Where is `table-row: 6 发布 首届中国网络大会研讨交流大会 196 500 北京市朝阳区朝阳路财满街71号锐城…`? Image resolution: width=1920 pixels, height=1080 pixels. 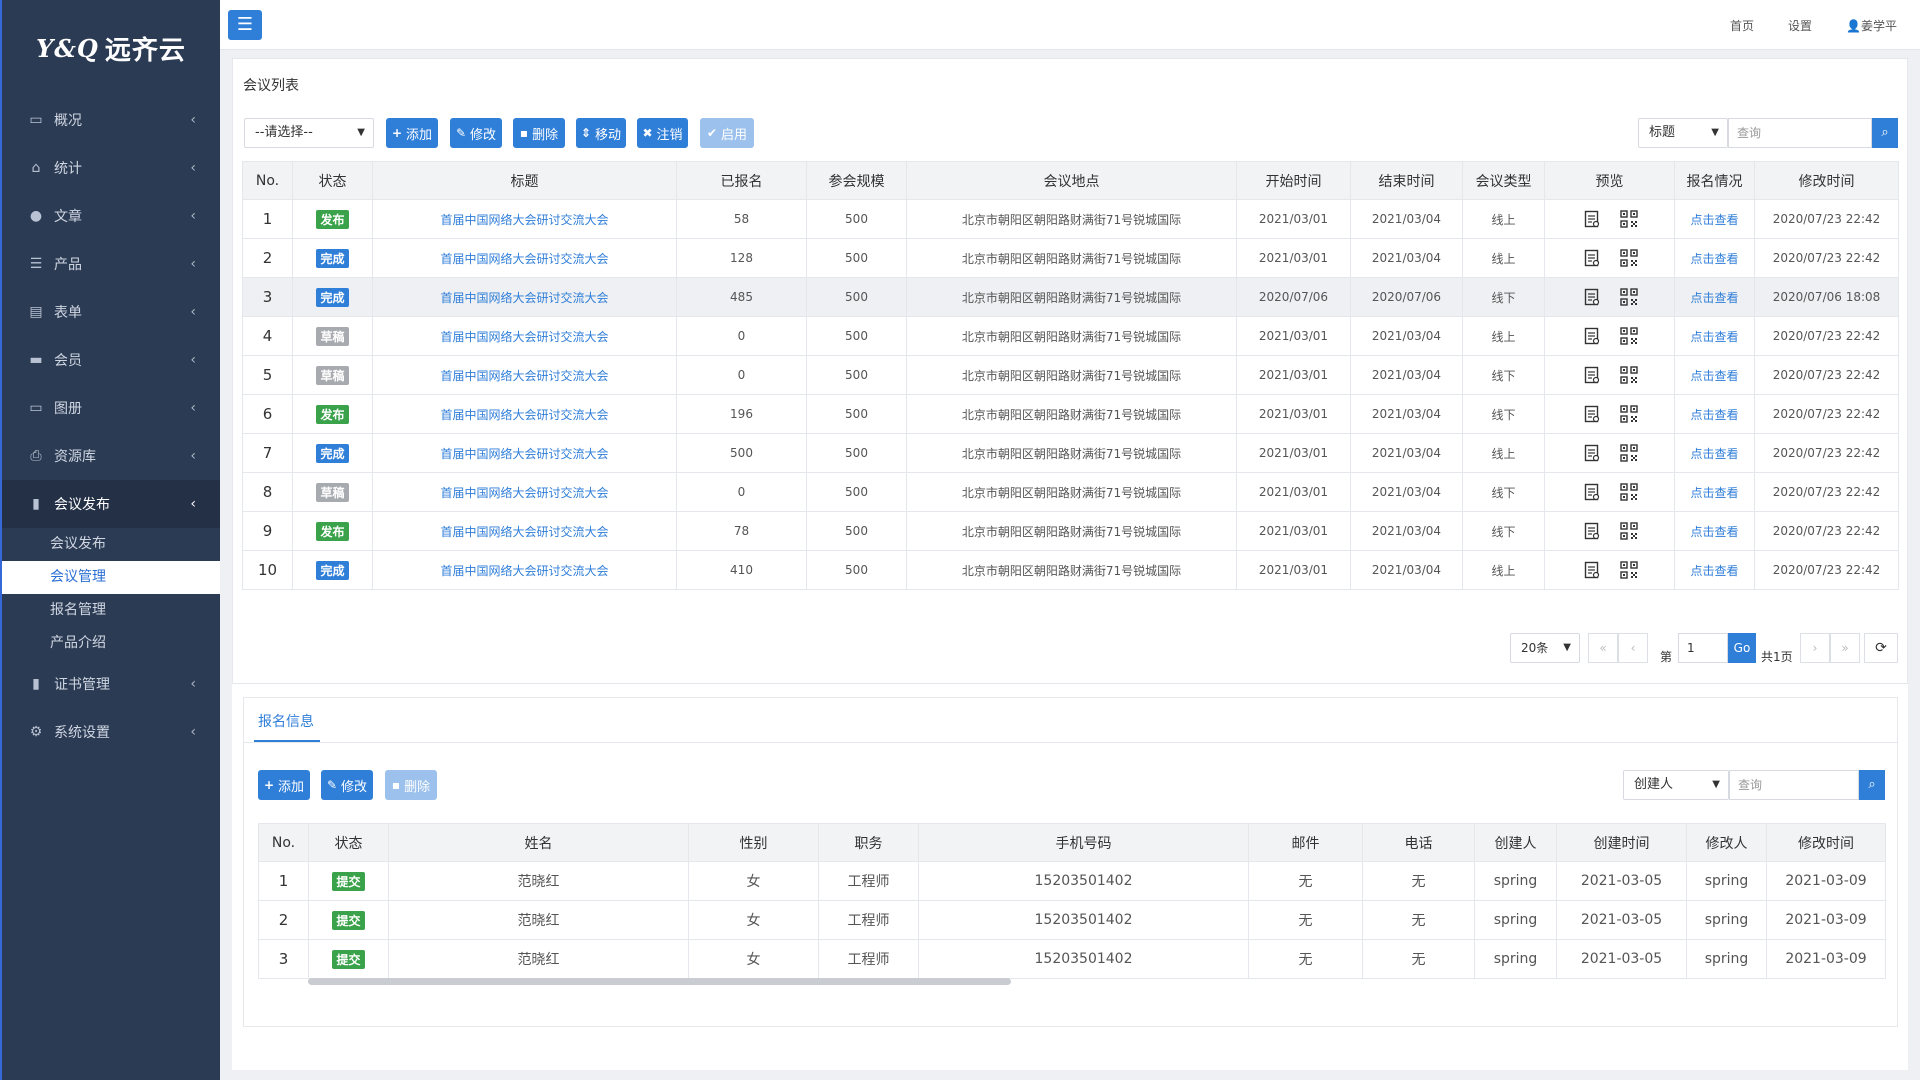
table-row: 6 发布 首届中国网络大会研讨交流大会 196 500 北京市朝阳区朝阳路财满街71号锐城… is located at coordinates (1070, 414).